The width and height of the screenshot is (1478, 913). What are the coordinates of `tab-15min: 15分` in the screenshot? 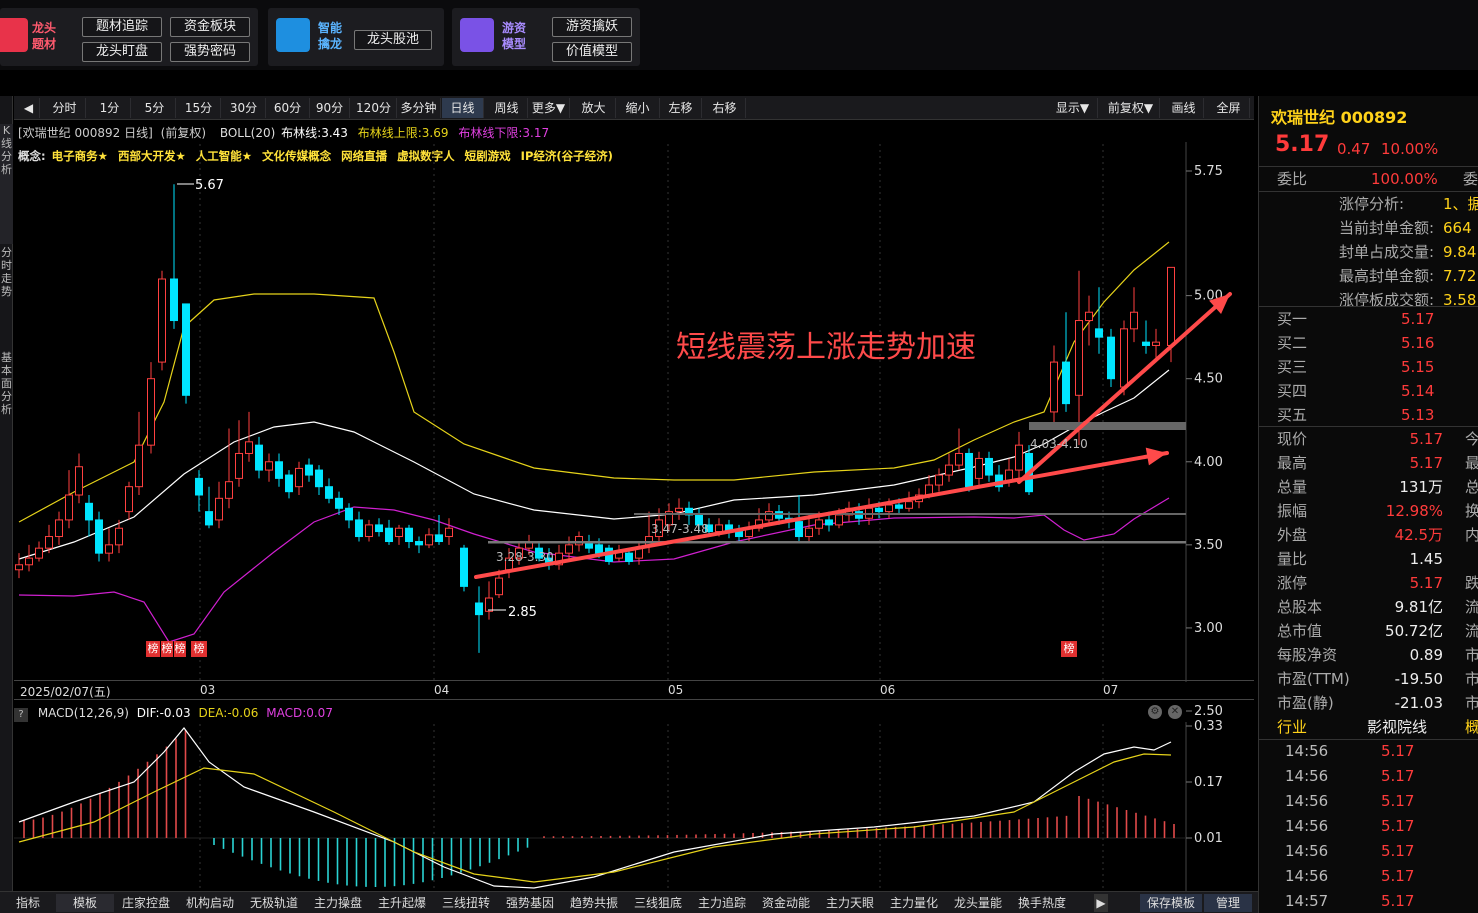 It's located at (199, 108).